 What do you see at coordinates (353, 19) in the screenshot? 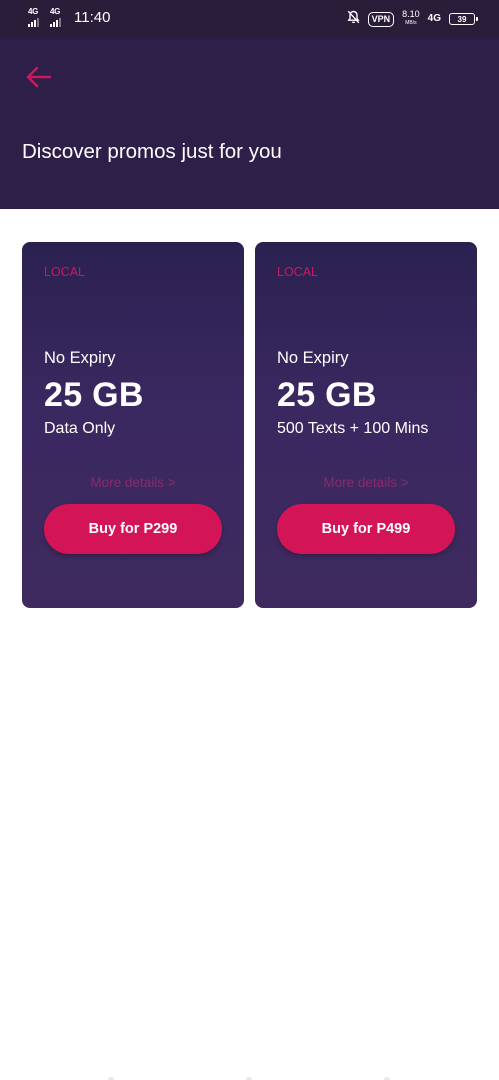
I see `notifications-off-icon` at bounding box center [353, 19].